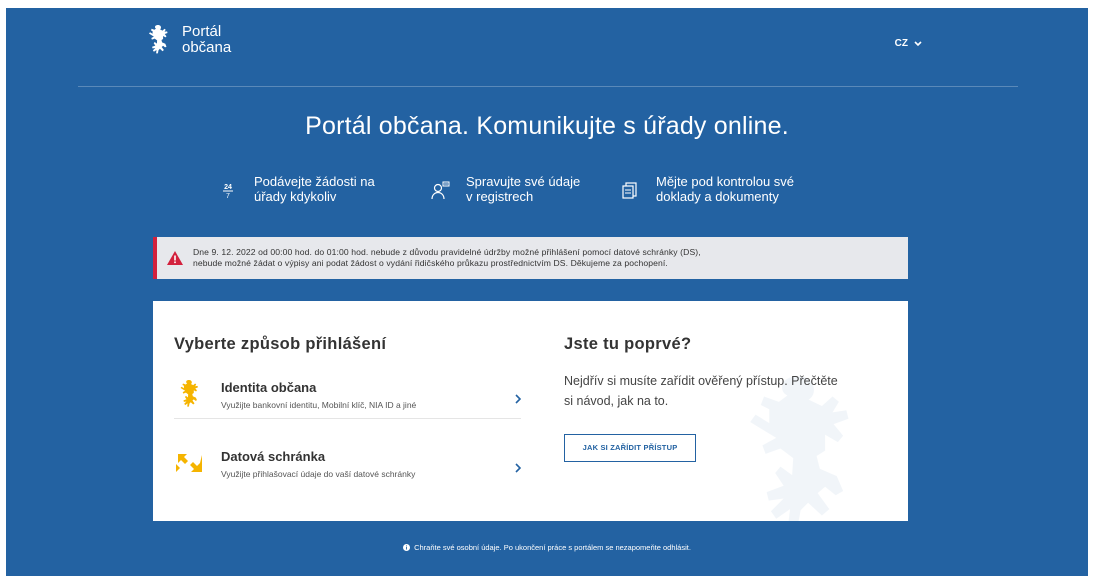  I want to click on logo-text: Portál občana, so click(206, 40).